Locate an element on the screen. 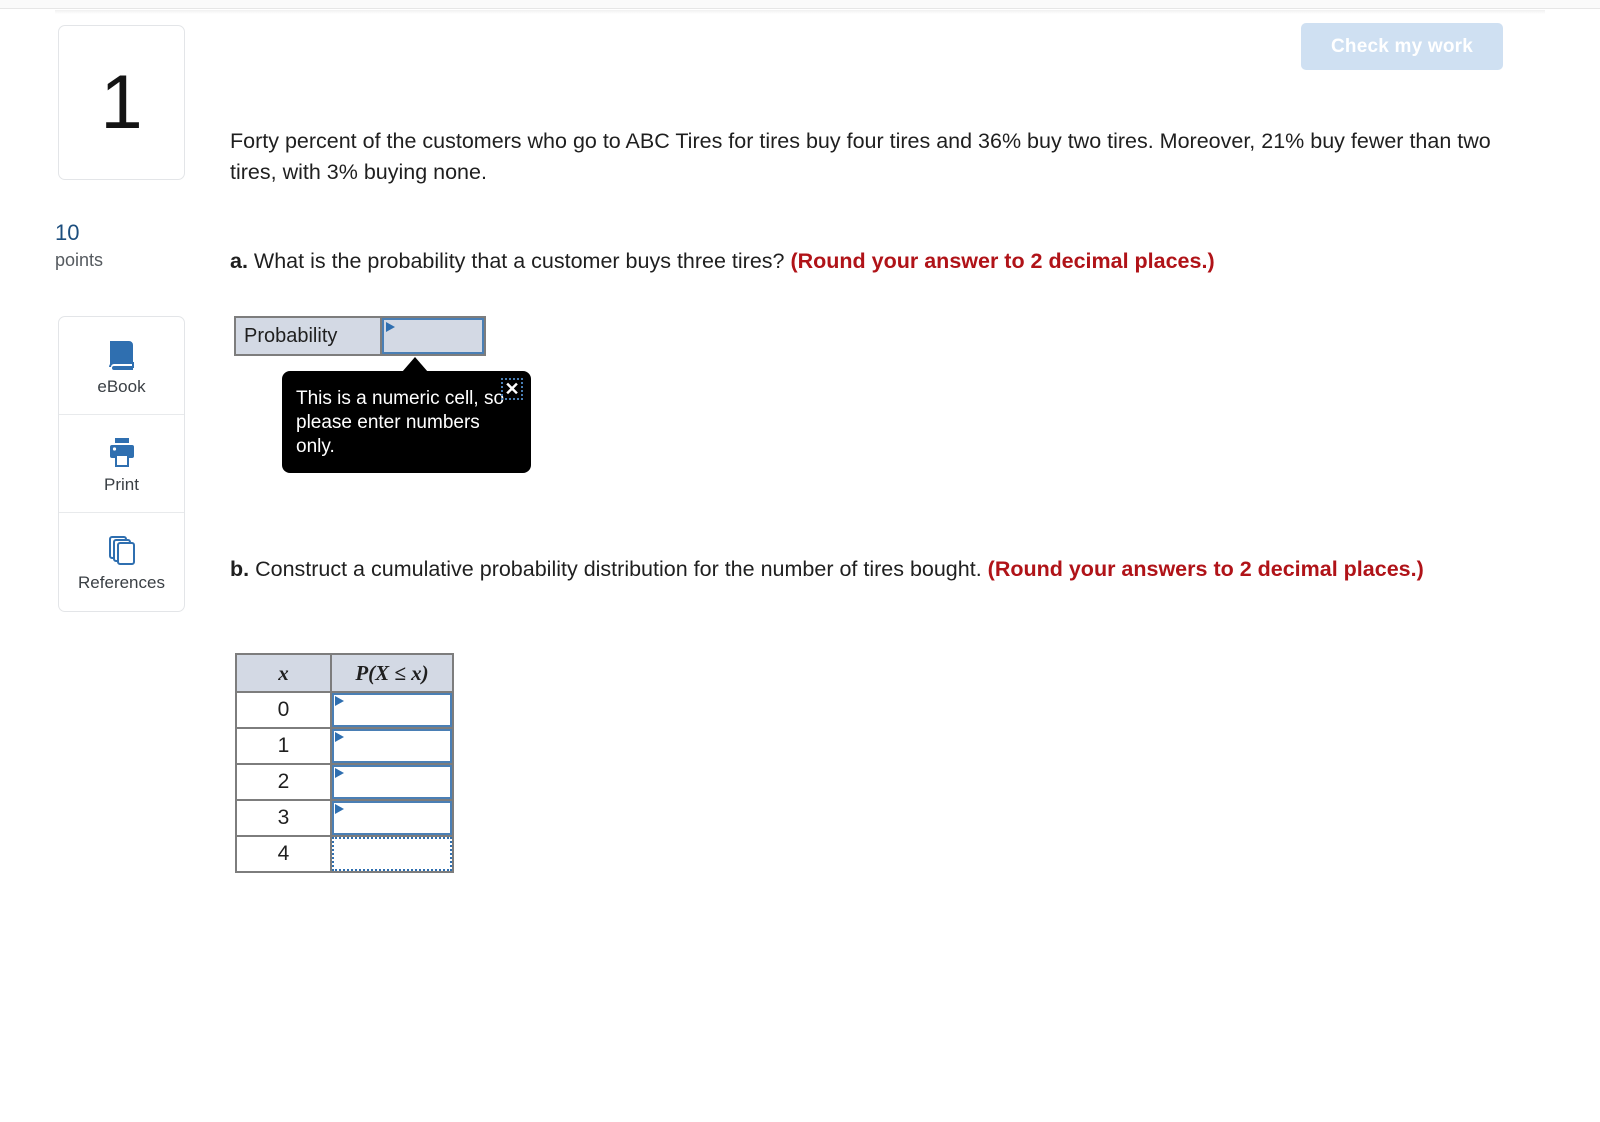 This screenshot has width=1600, height=1122. references-icon is located at coordinates (122, 550).